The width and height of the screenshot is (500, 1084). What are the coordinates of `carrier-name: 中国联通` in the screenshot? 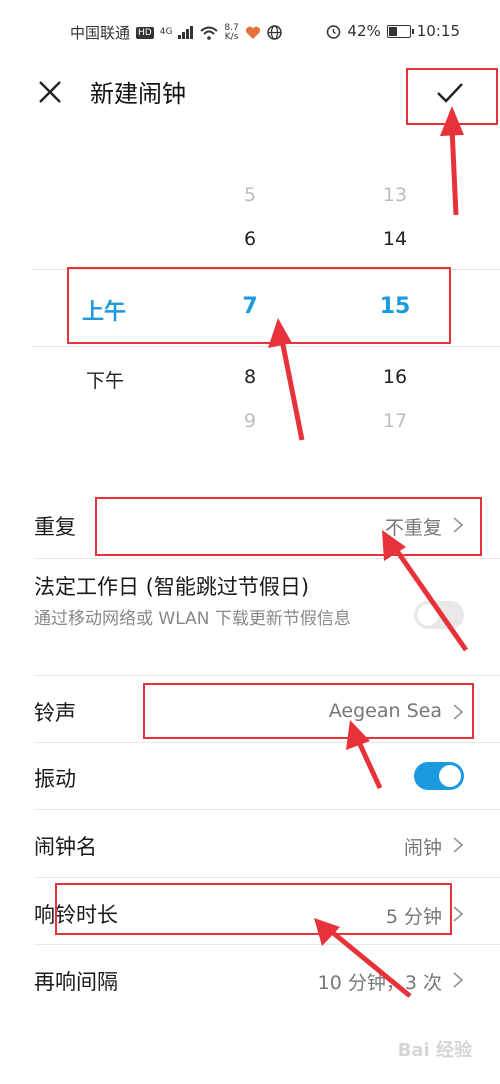 It's located at (100, 33).